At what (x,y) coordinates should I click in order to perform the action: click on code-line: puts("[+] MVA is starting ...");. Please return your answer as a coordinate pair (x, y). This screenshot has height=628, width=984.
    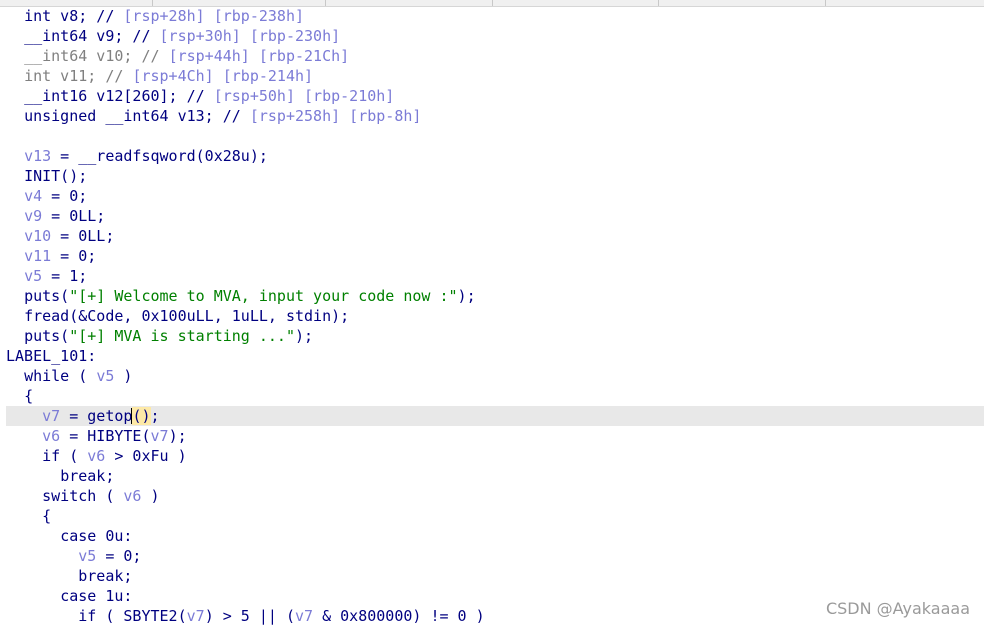
    Looking at the image, I should click on (495, 336).